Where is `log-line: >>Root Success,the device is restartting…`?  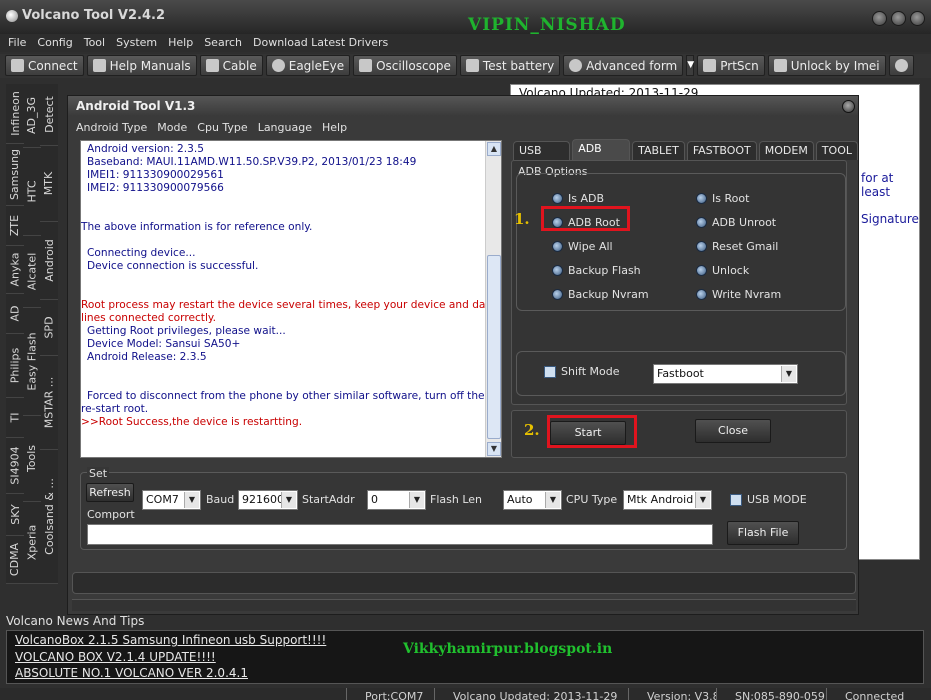 log-line: >>Root Success,the device is restartting… is located at coordinates (192, 422).